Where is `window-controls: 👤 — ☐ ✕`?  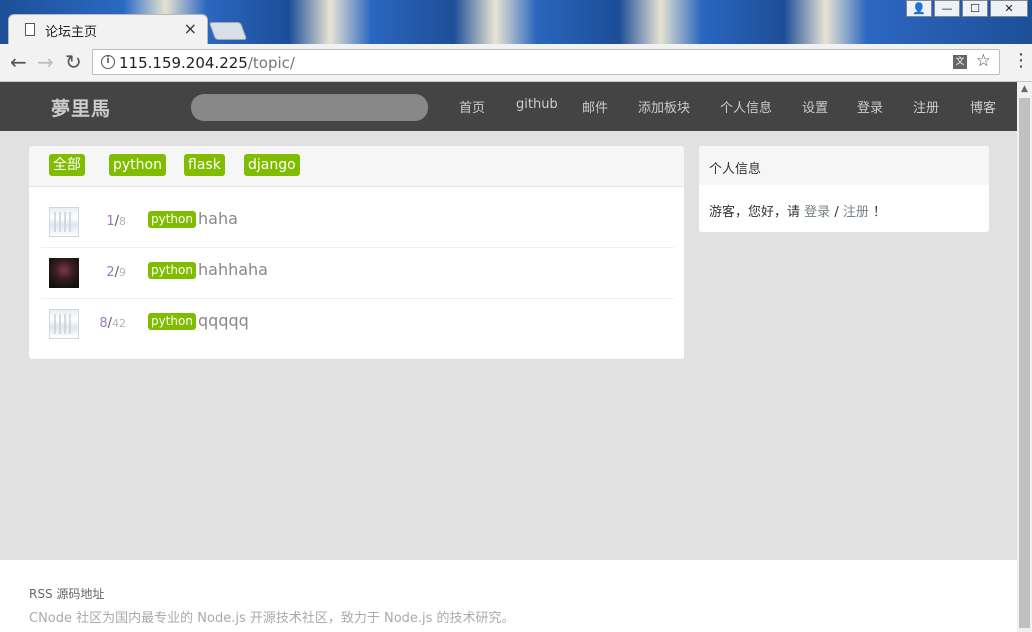
window-controls: 👤 — ☐ ✕ is located at coordinates (967, 9).